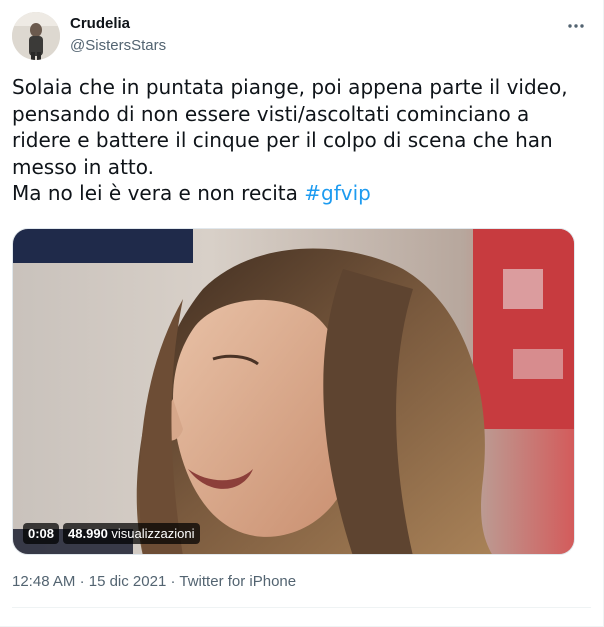 The image size is (604, 627). I want to click on tweet-header: Crudelia @SistersStars, so click(302, 36).